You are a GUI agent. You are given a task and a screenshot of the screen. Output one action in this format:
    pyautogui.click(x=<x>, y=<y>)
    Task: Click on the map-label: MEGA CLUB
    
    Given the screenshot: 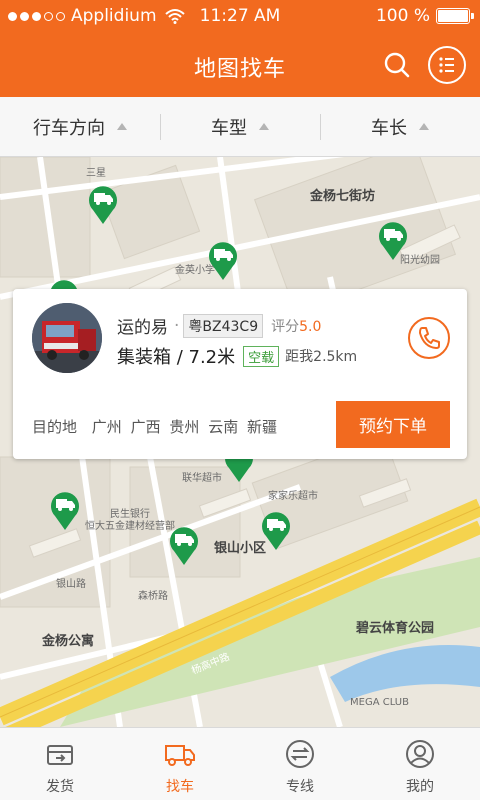 What is the action you would take?
    pyautogui.click(x=379, y=702)
    